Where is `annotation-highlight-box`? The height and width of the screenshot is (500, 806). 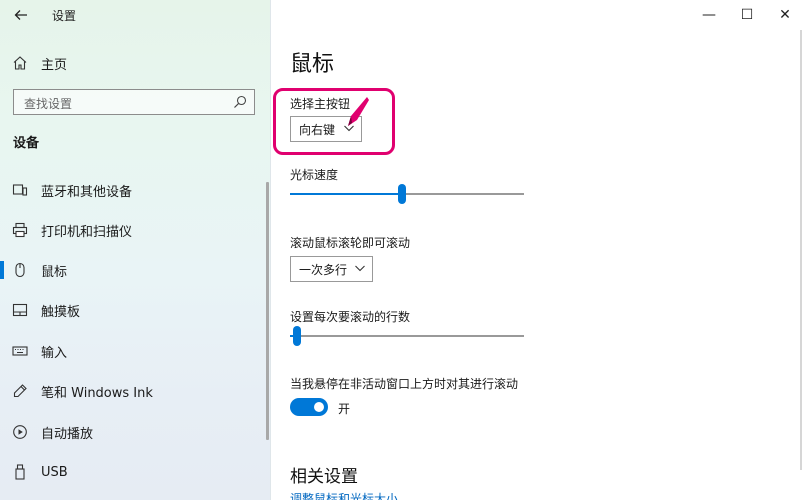
annotation-highlight-box is located at coordinates (334, 121).